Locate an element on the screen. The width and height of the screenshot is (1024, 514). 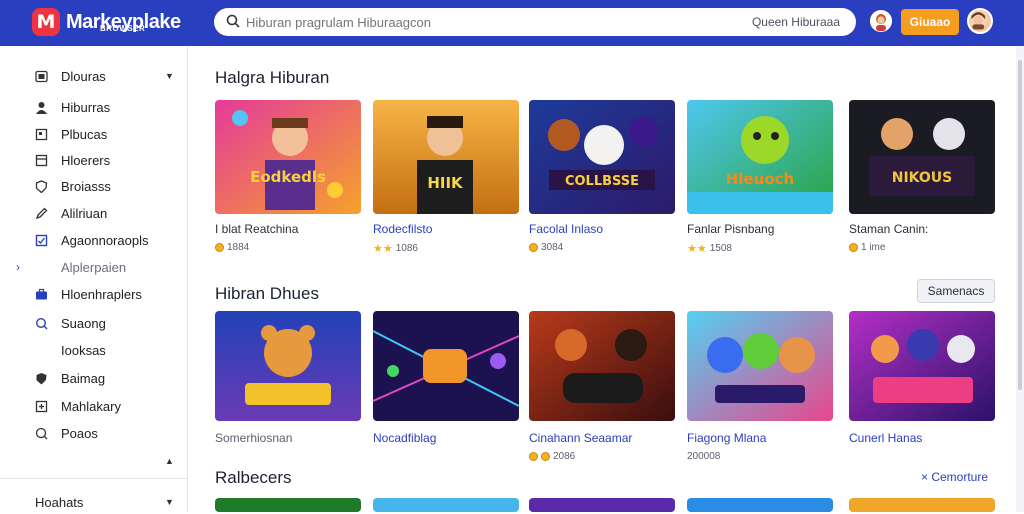
person-icon is located at coordinates (41, 107).